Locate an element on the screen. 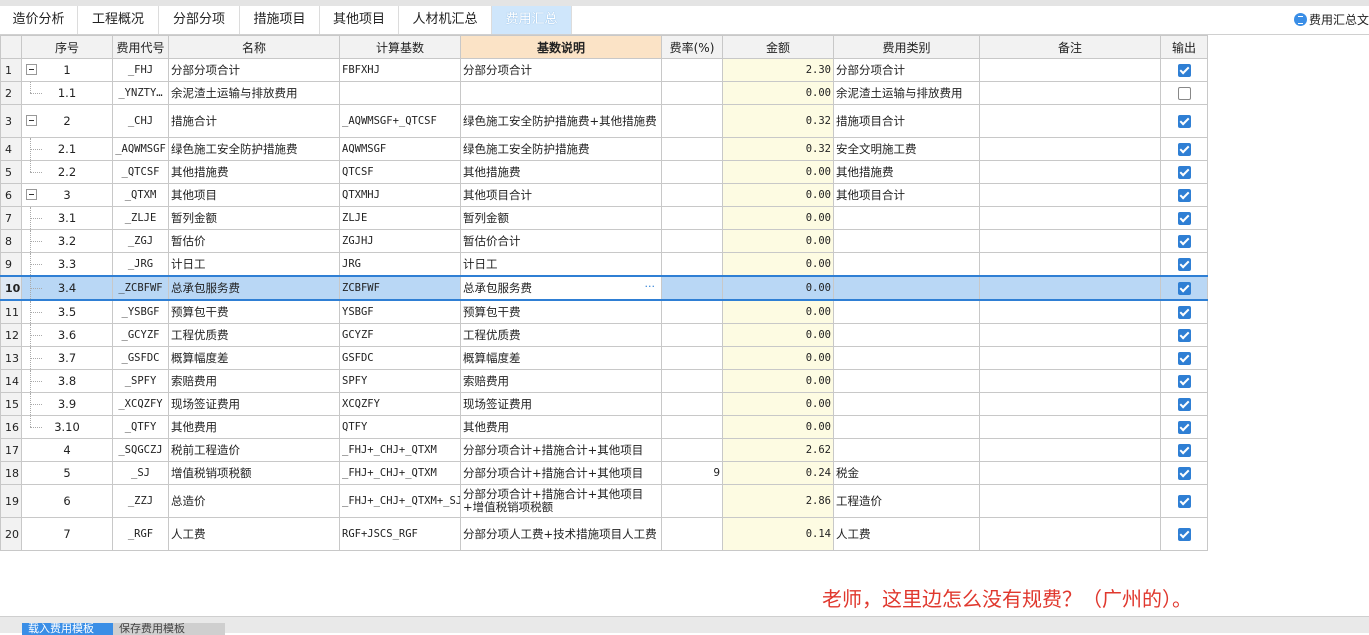  tab-sub-items: 分部分项 is located at coordinates (199, 20).